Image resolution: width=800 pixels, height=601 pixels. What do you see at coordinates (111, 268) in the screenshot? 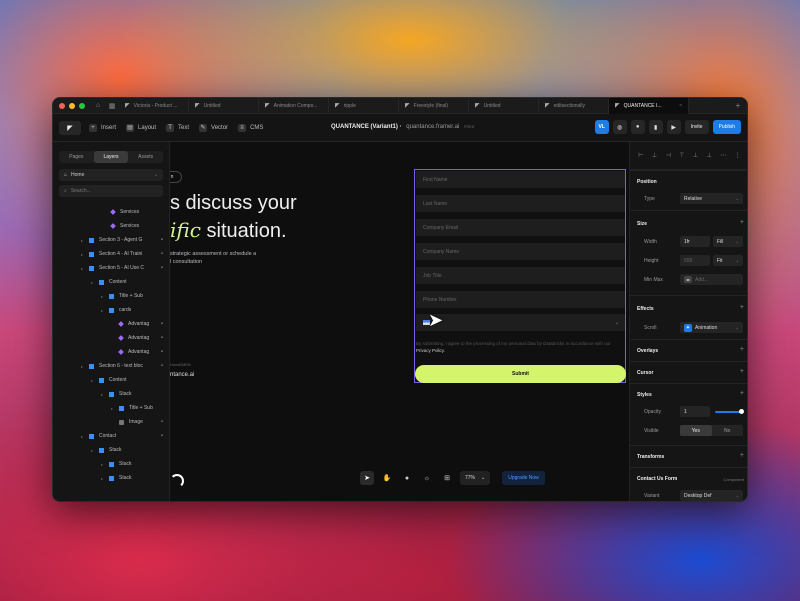
I see `layer-item: ▸ Section 5 - AI Use C ▪` at bounding box center [111, 268].